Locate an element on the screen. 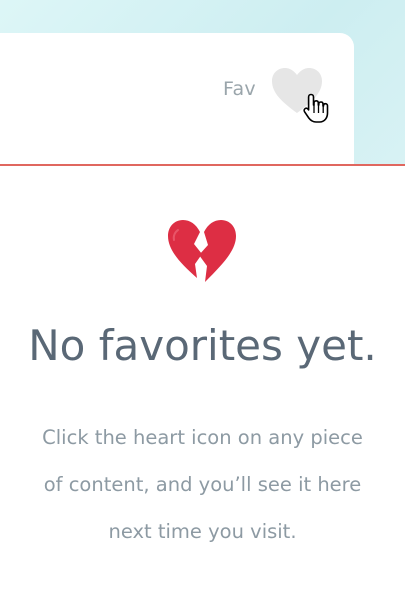 The width and height of the screenshot is (405, 594). empty-state-title: No favorites yet. is located at coordinates (202, 345).